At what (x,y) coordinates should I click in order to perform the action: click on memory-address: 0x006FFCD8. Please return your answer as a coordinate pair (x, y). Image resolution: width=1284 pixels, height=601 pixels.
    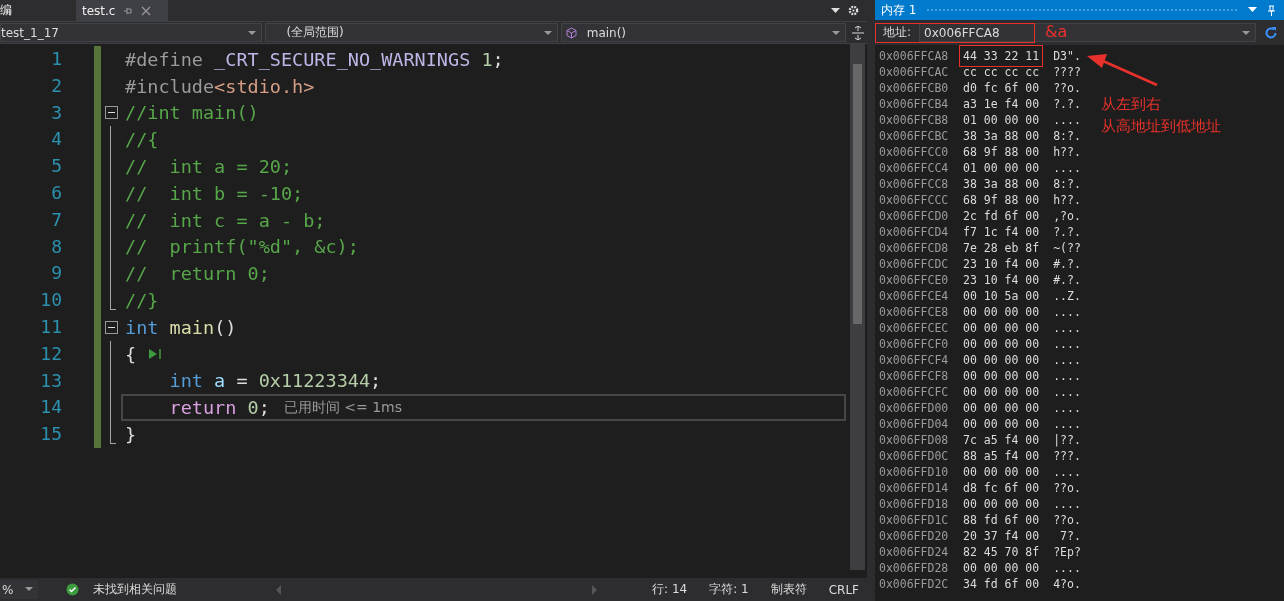
    Looking at the image, I should click on (914, 248).